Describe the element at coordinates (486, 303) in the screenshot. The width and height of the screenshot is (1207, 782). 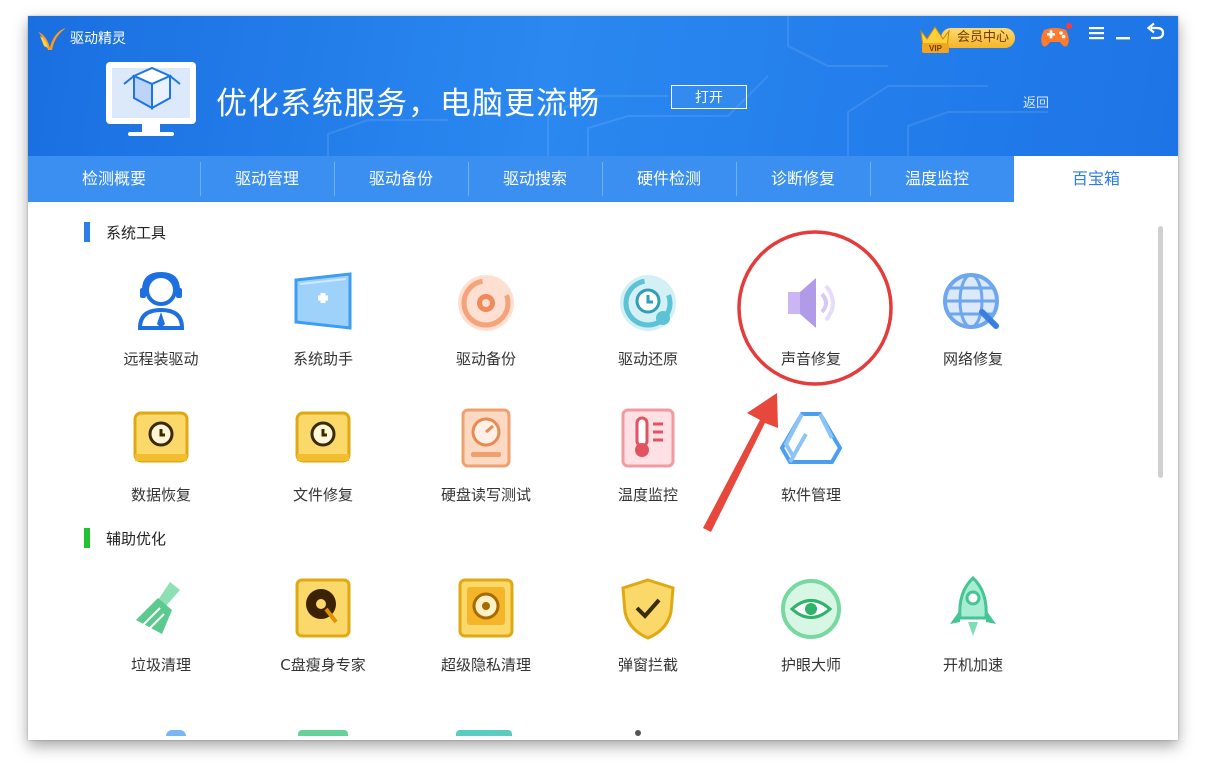
I see `driver-backup-icon` at that location.